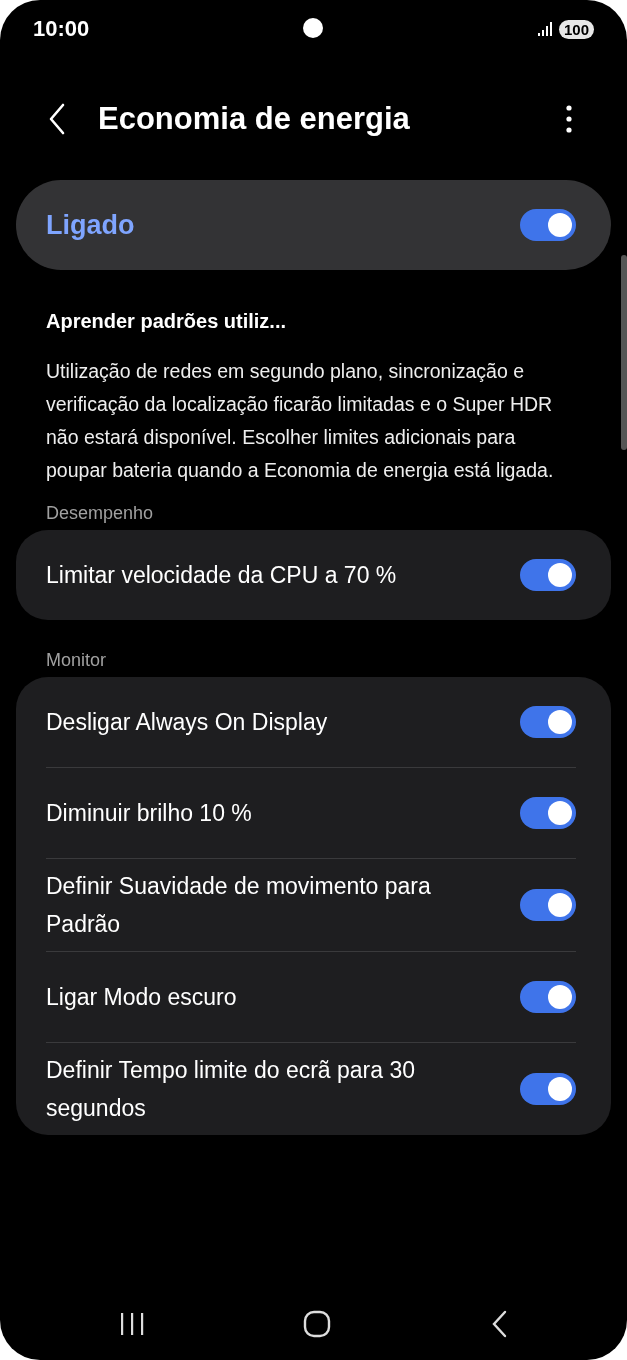 Image resolution: width=627 pixels, height=1360 pixels. Describe the element at coordinates (141, 997) in the screenshot. I see `setting-label: Ligar Modo escuro` at that location.